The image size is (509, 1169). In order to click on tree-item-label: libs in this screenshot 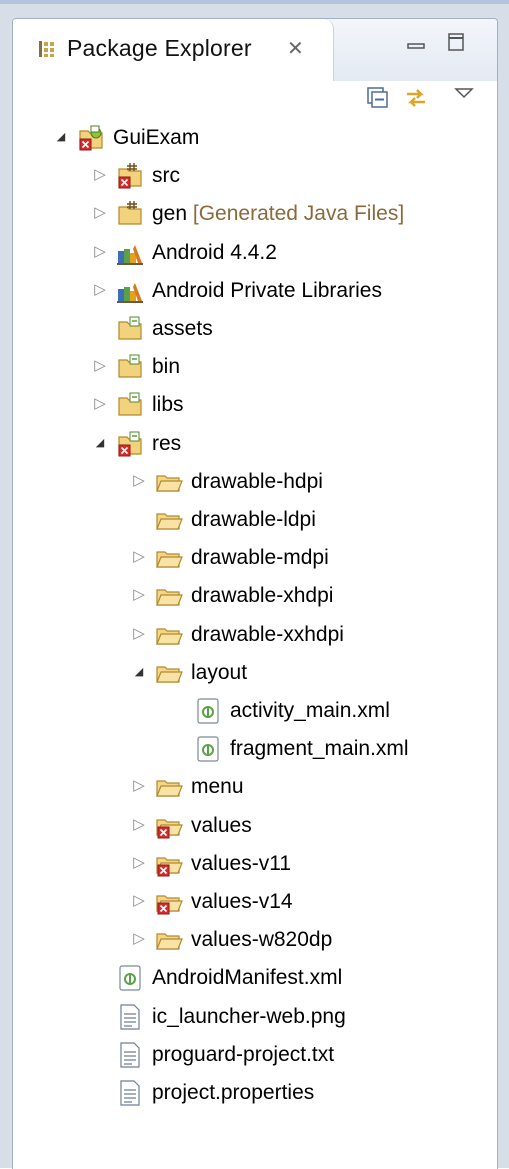, I will do `click(168, 405)`.